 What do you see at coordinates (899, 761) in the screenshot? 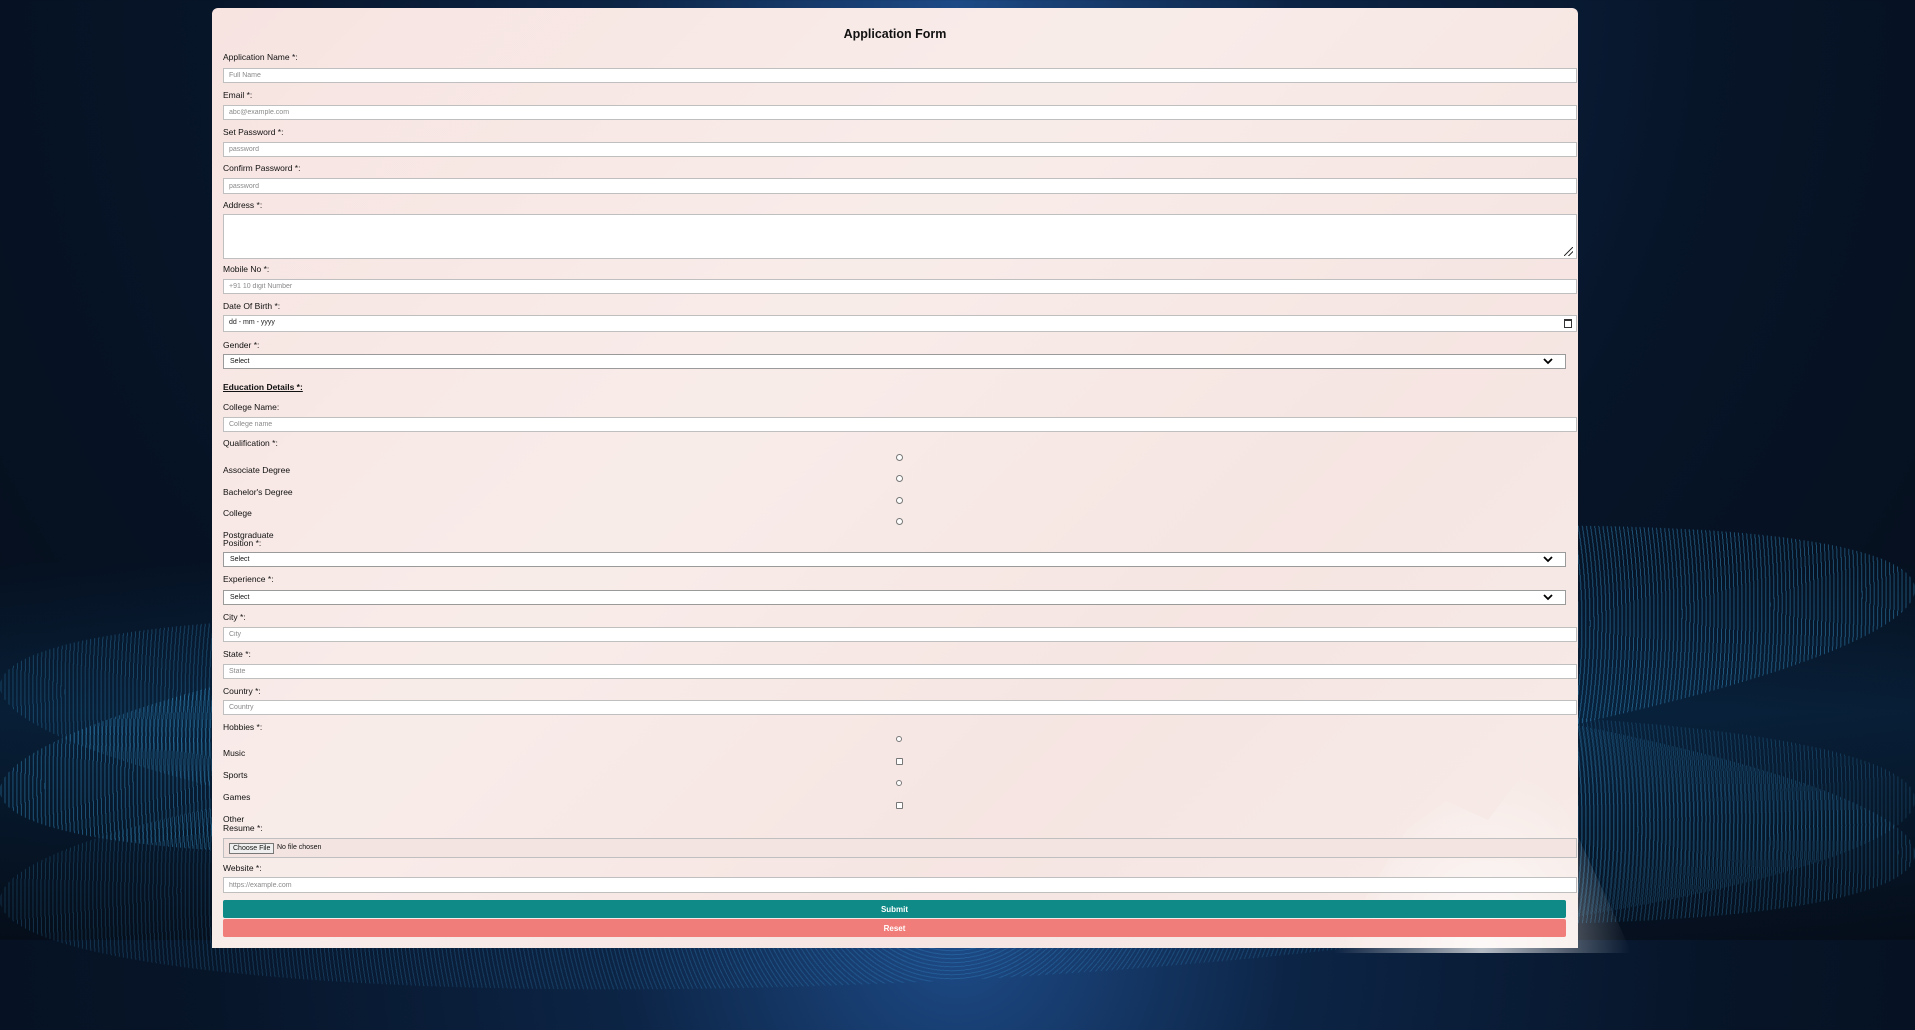
I see `hobby-sports-checkbox` at bounding box center [899, 761].